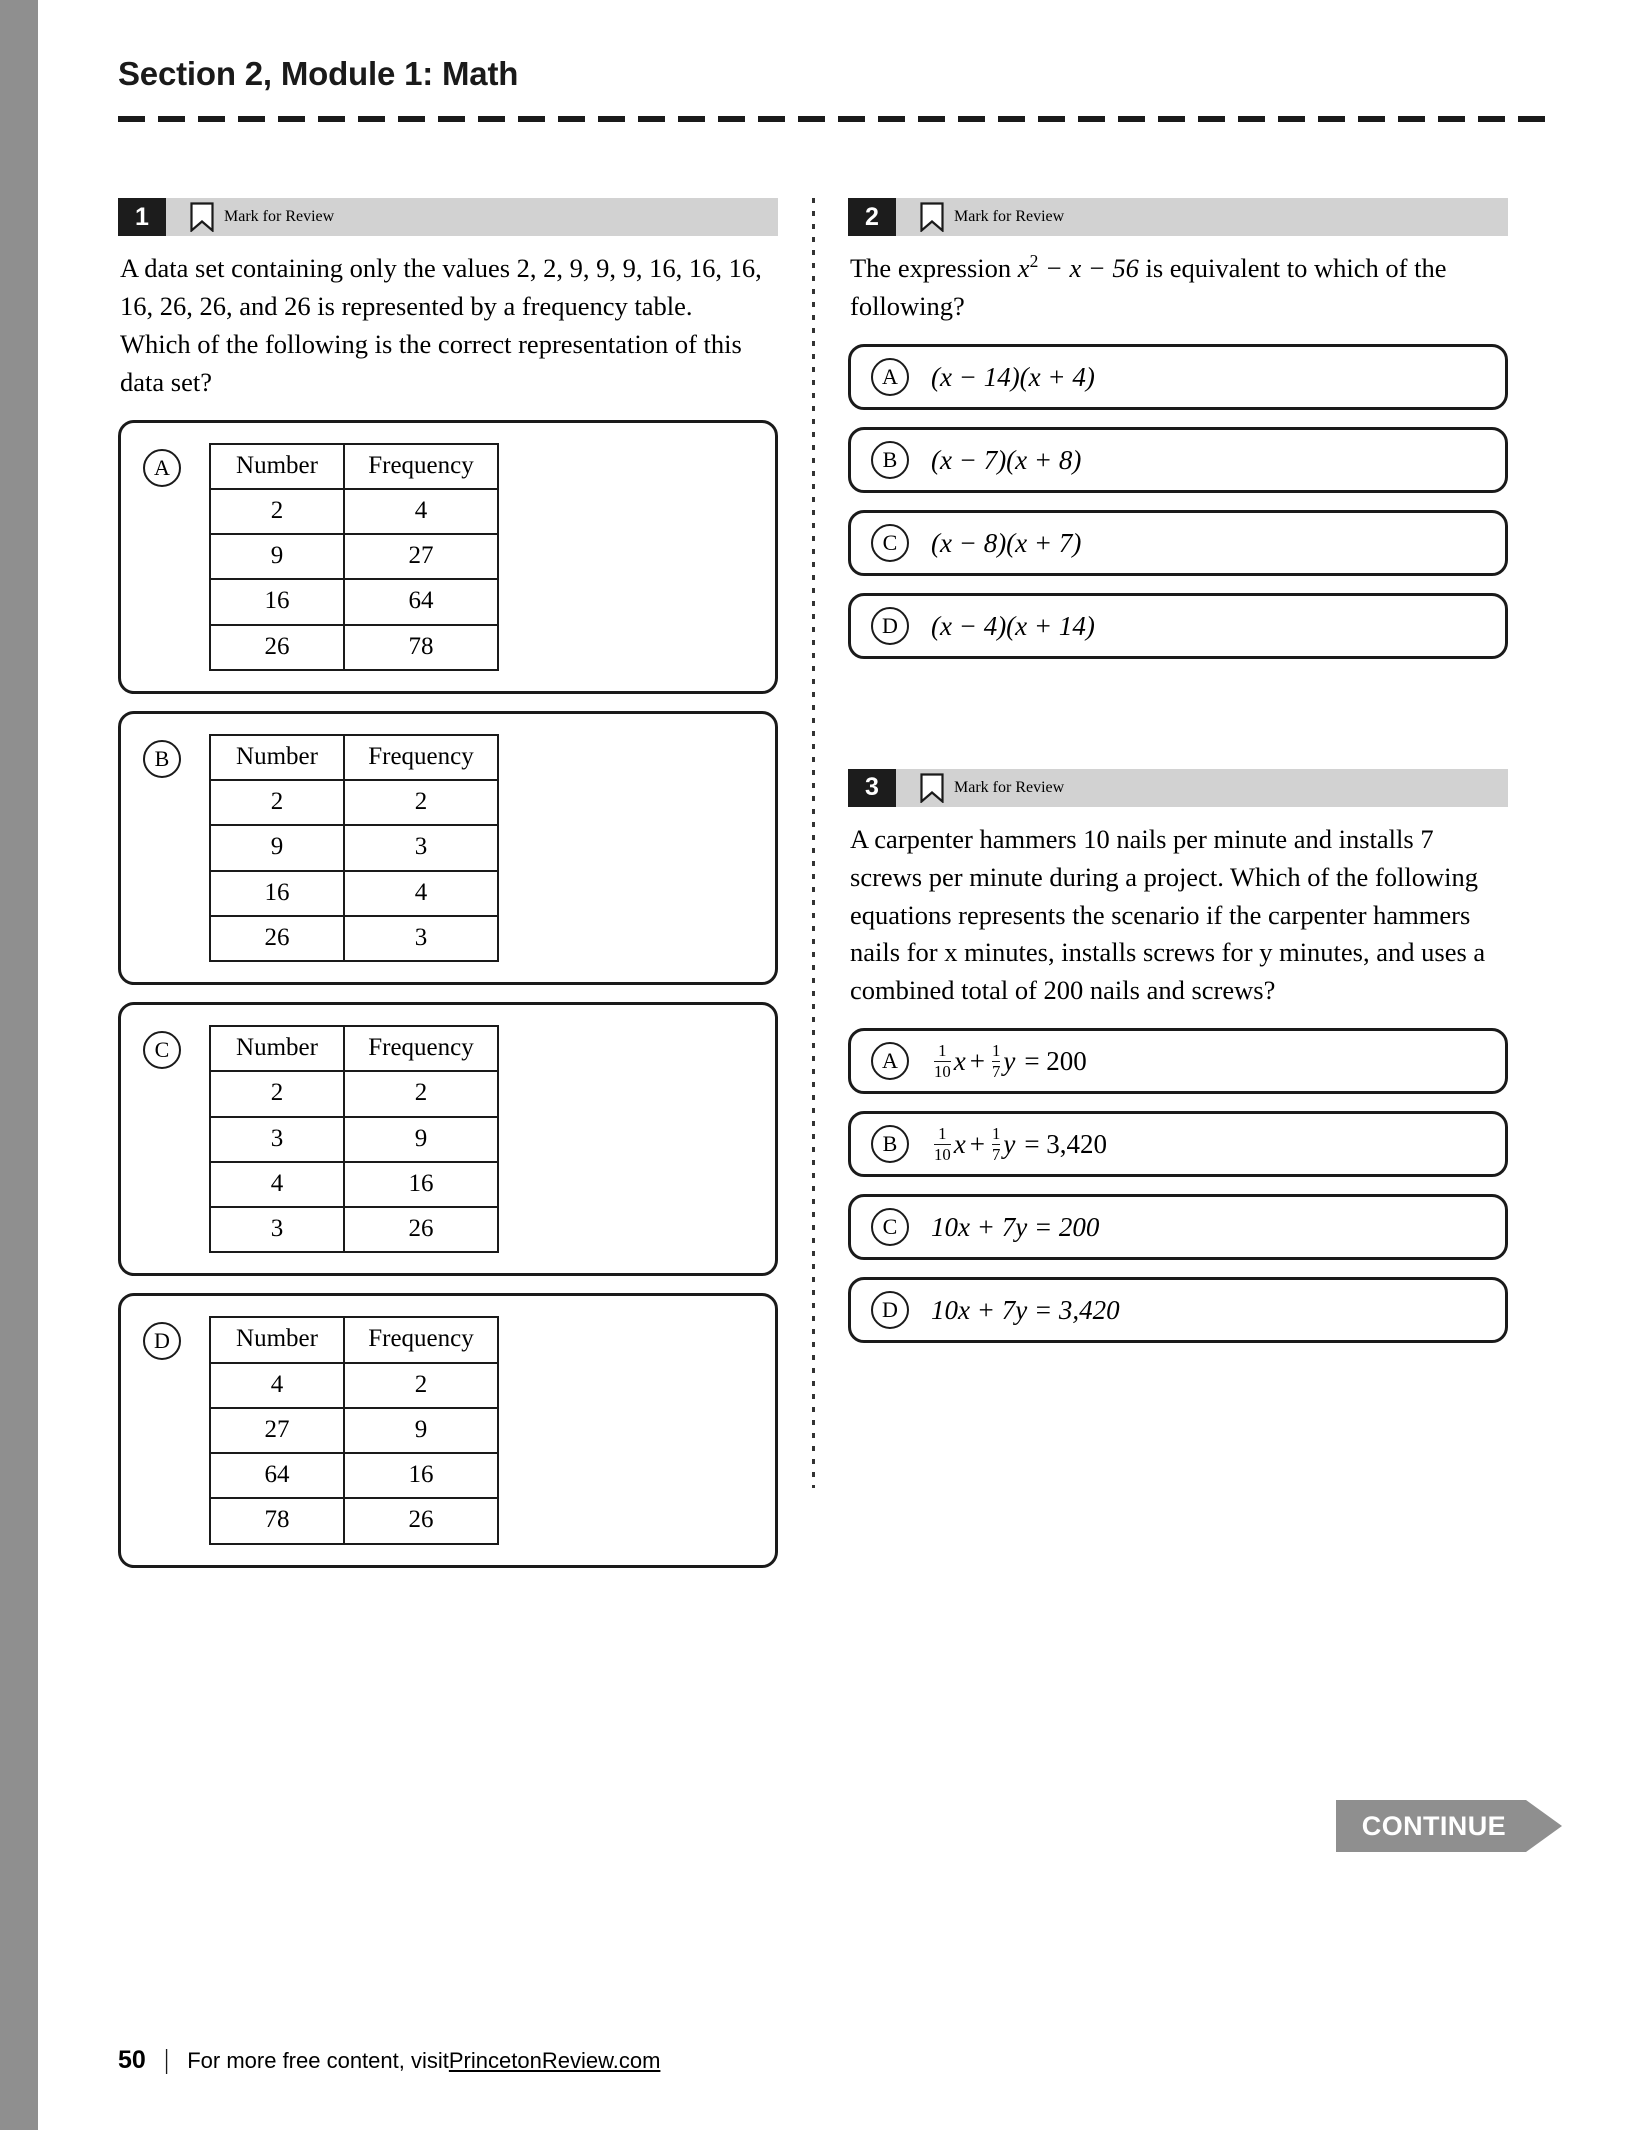  What do you see at coordinates (1015, 1227) in the screenshot?
I see `choice-equation: 10x + 7y = 200` at bounding box center [1015, 1227].